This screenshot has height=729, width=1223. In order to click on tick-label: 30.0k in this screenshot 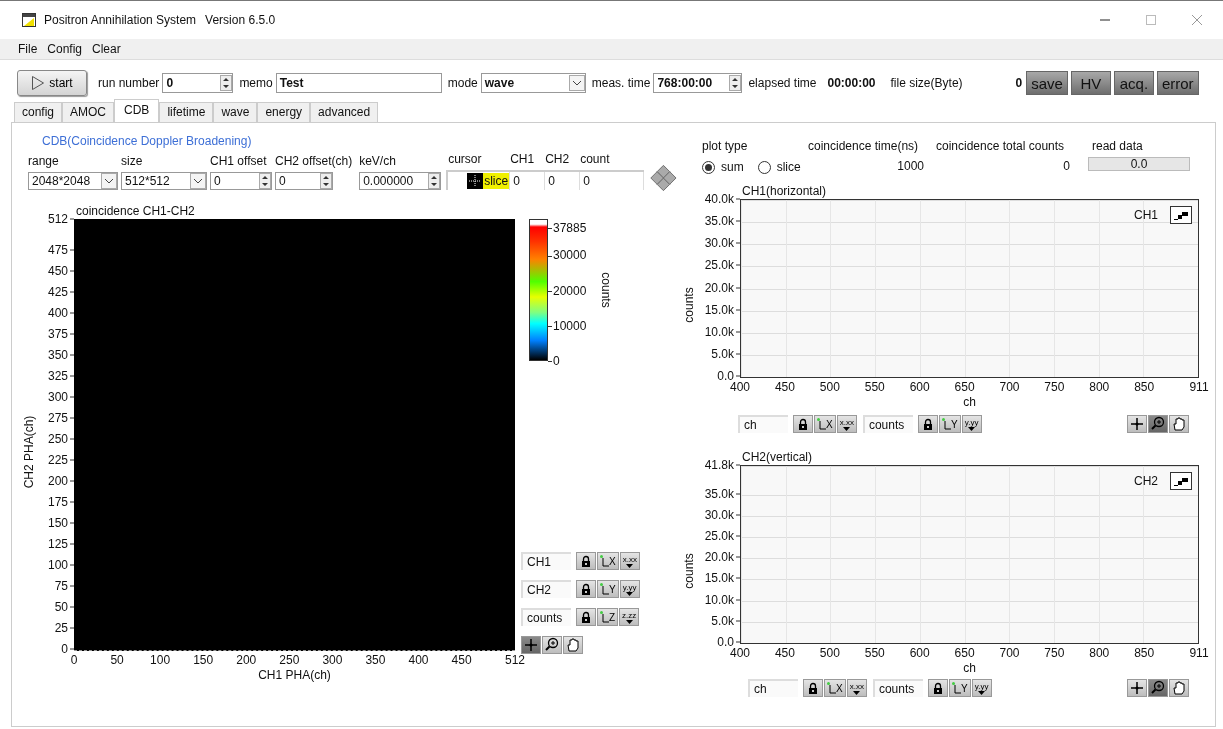, I will do `click(722, 243)`.